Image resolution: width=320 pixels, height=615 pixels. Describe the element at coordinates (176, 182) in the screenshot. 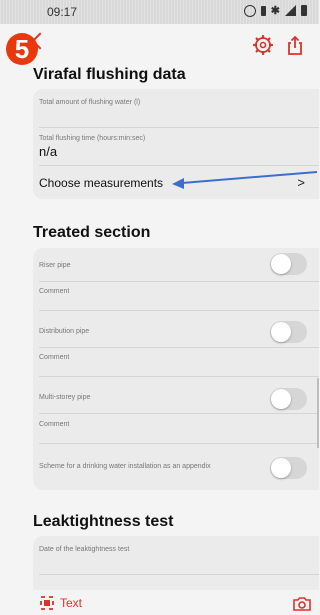

I see `choose-measurements-row: Choose measurements >` at that location.